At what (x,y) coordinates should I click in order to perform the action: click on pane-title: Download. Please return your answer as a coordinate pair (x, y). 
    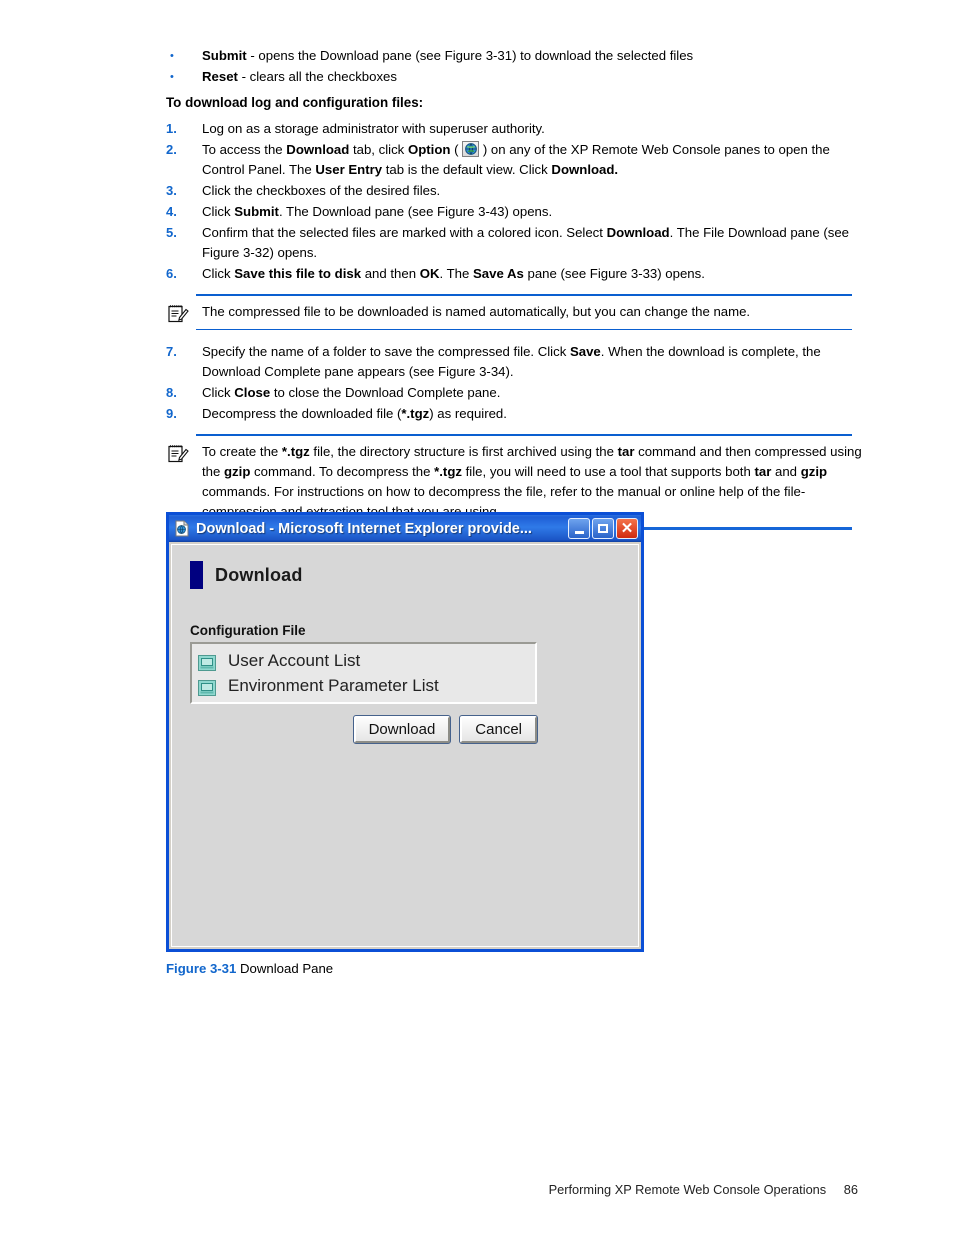
    Looking at the image, I should click on (259, 574).